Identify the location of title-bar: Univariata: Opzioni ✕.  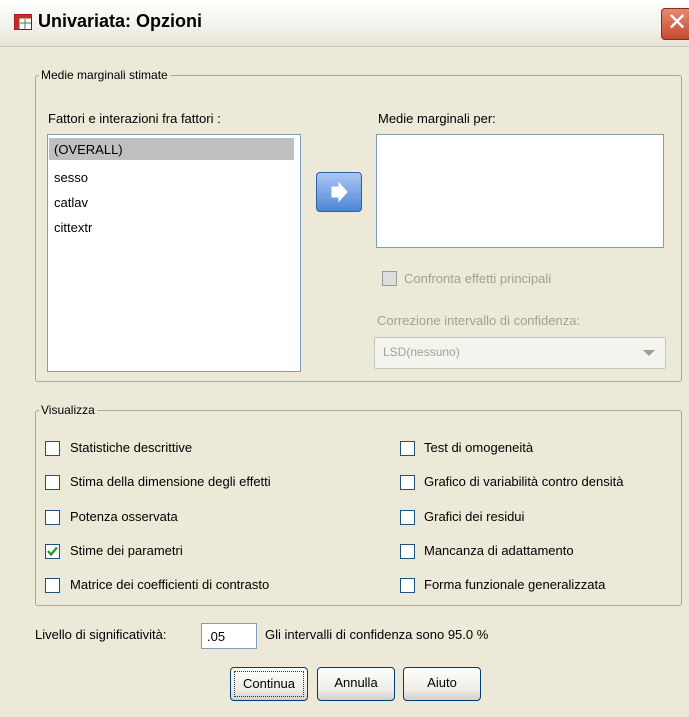
(344, 23).